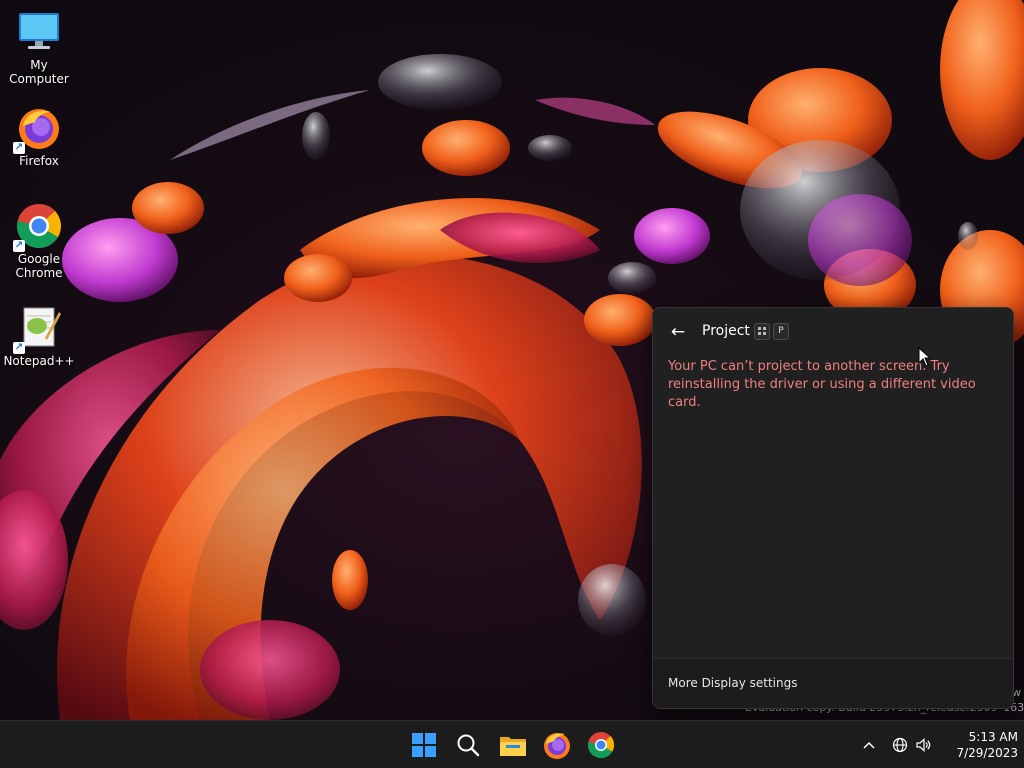  Describe the element at coordinates (923, 745) in the screenshot. I see `volume-icon` at that location.